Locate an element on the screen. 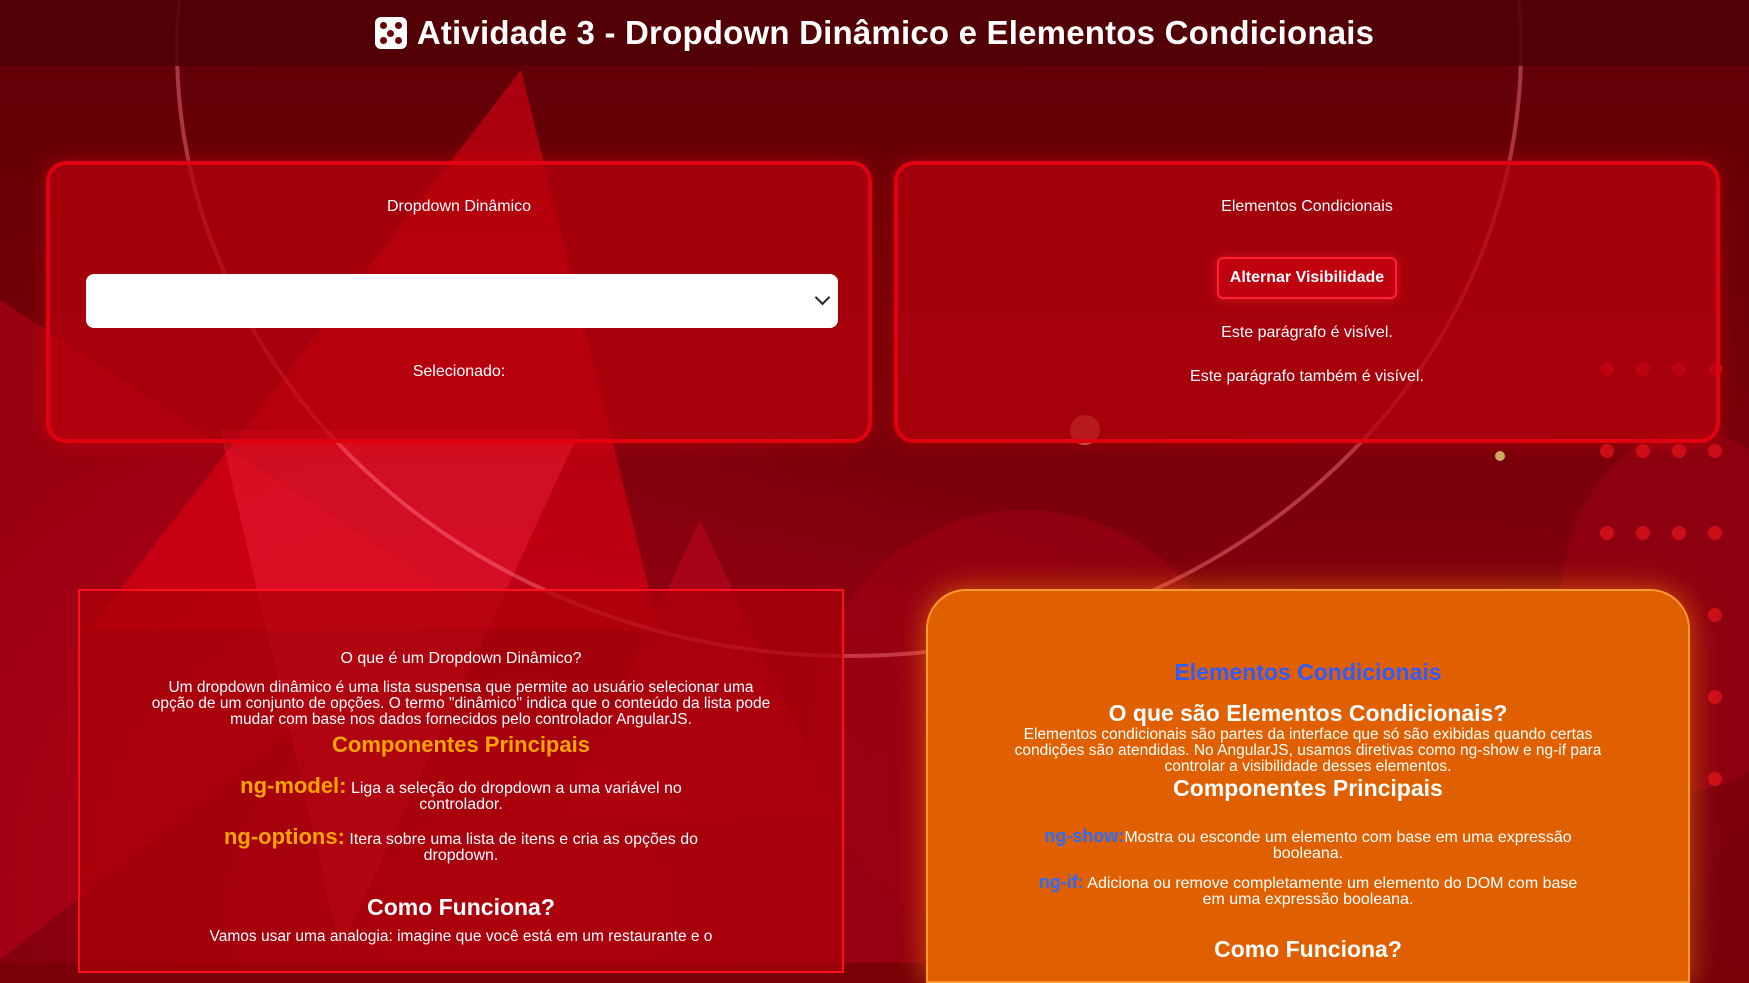  component-key: ng-options: is located at coordinates (284, 836).